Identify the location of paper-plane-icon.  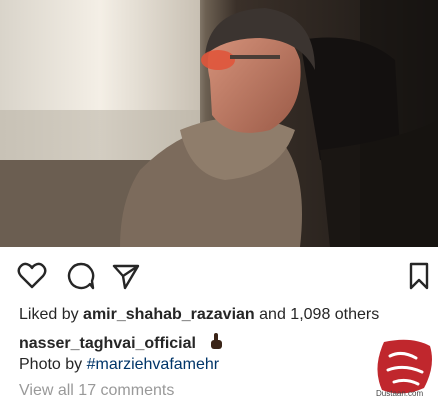
(126, 276).